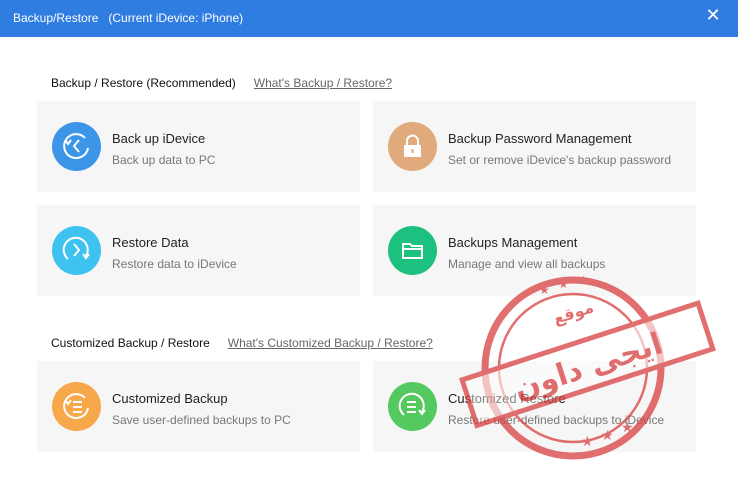  I want to click on card-subtitle: Set or remove iDevice's backup password, so click(560, 160).